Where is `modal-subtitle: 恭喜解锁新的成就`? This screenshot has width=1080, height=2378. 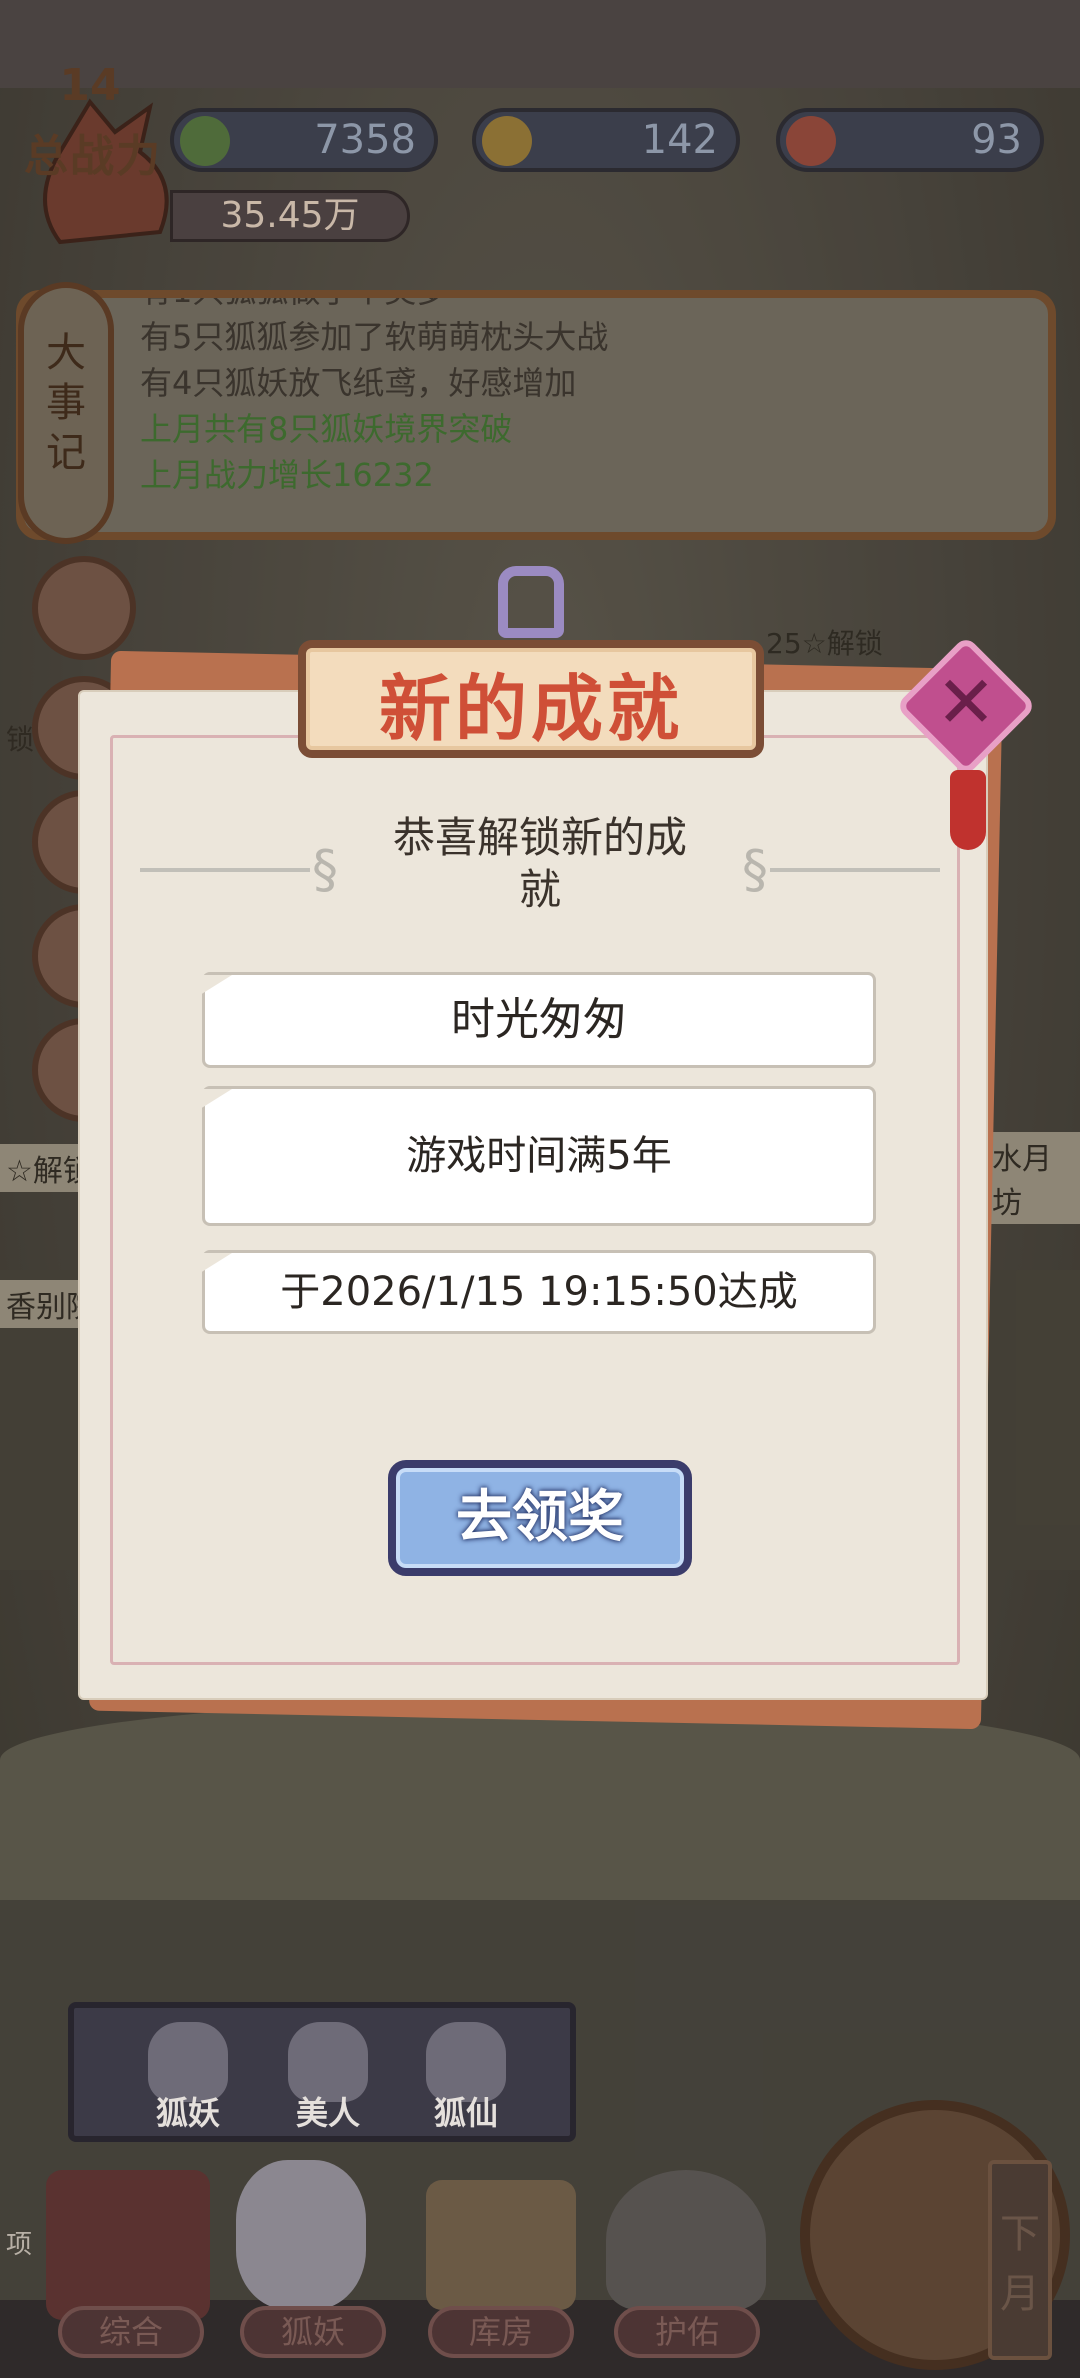
modal-subtitle: 恭喜解锁新的成就 is located at coordinates (539, 863).